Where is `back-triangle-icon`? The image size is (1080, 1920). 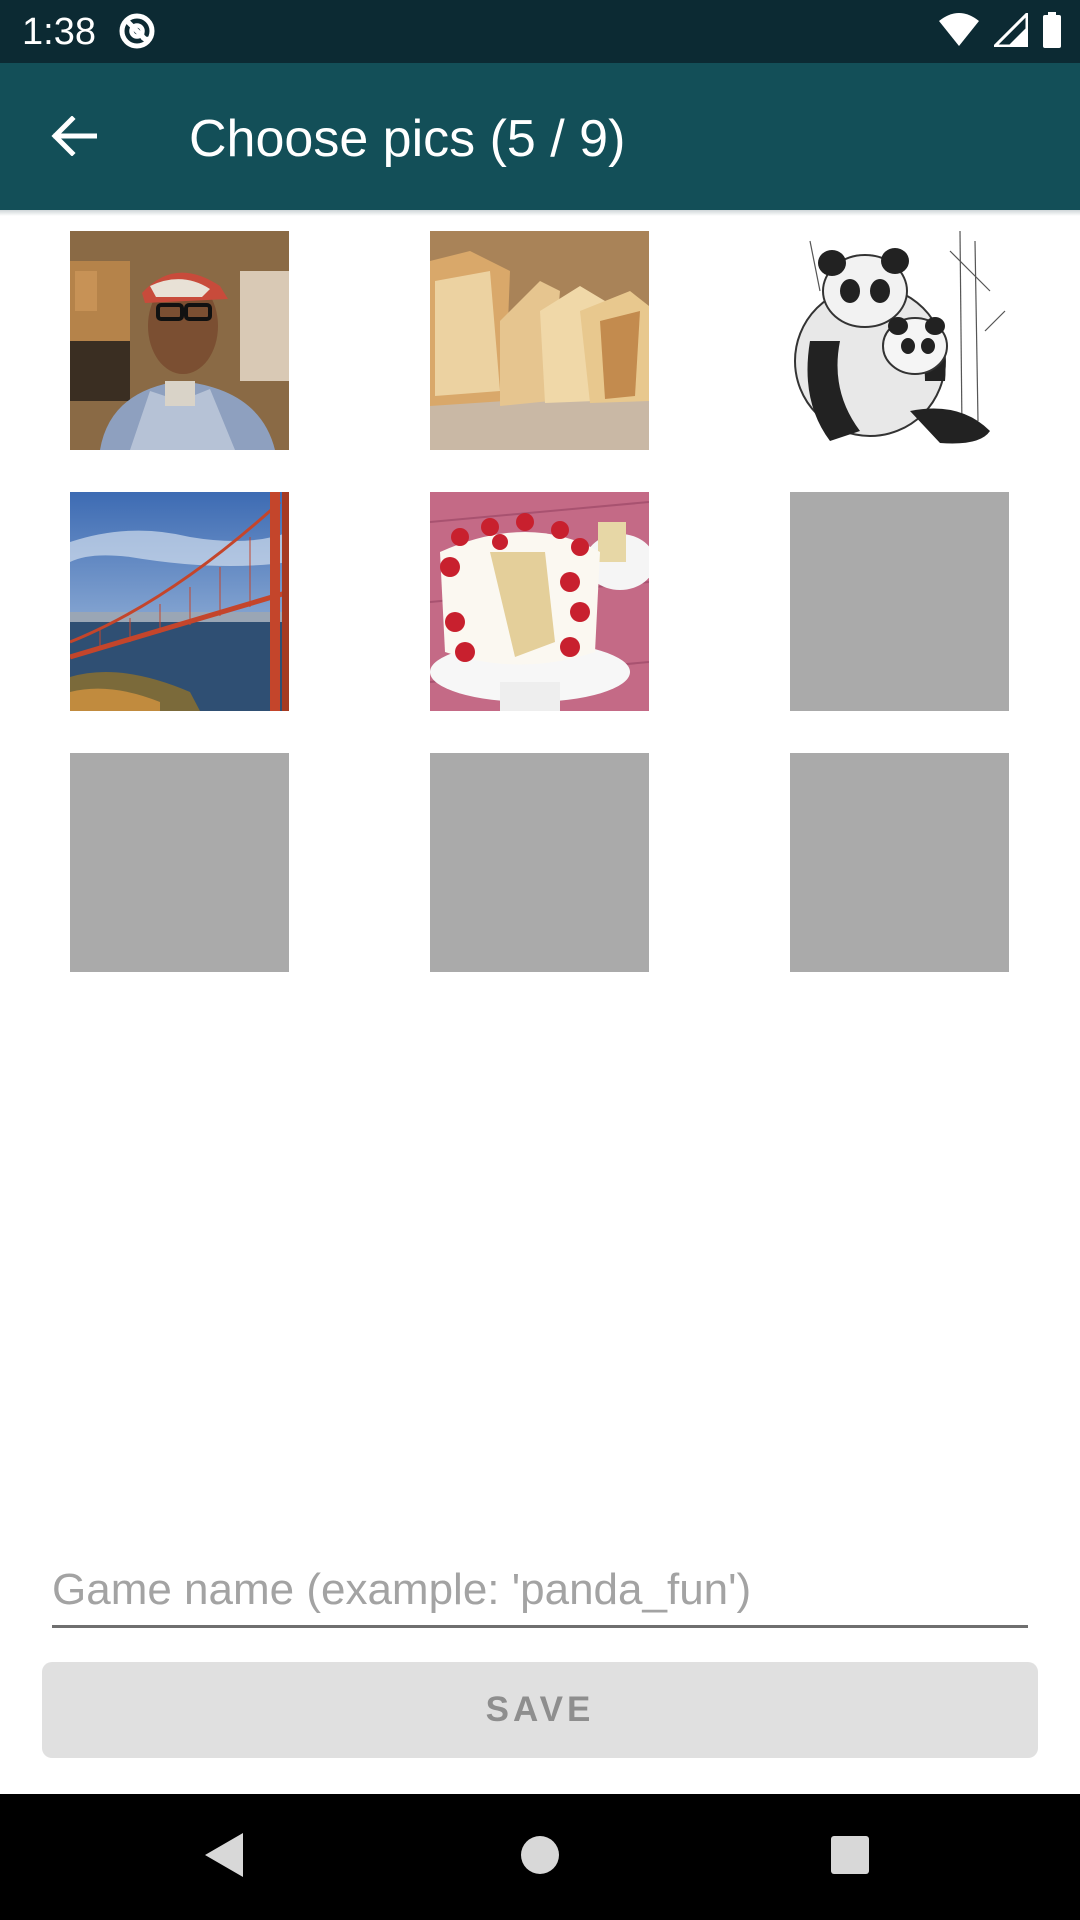
back-triangle-icon is located at coordinates (225, 1857).